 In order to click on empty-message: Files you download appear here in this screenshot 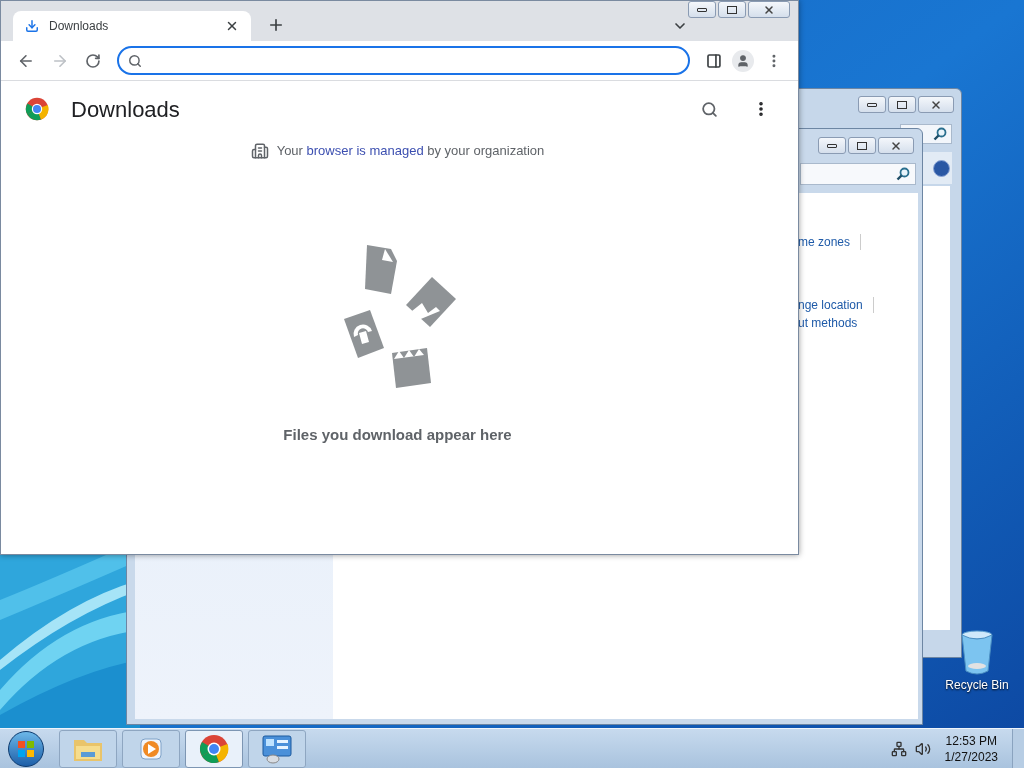, I will do `click(397, 434)`.